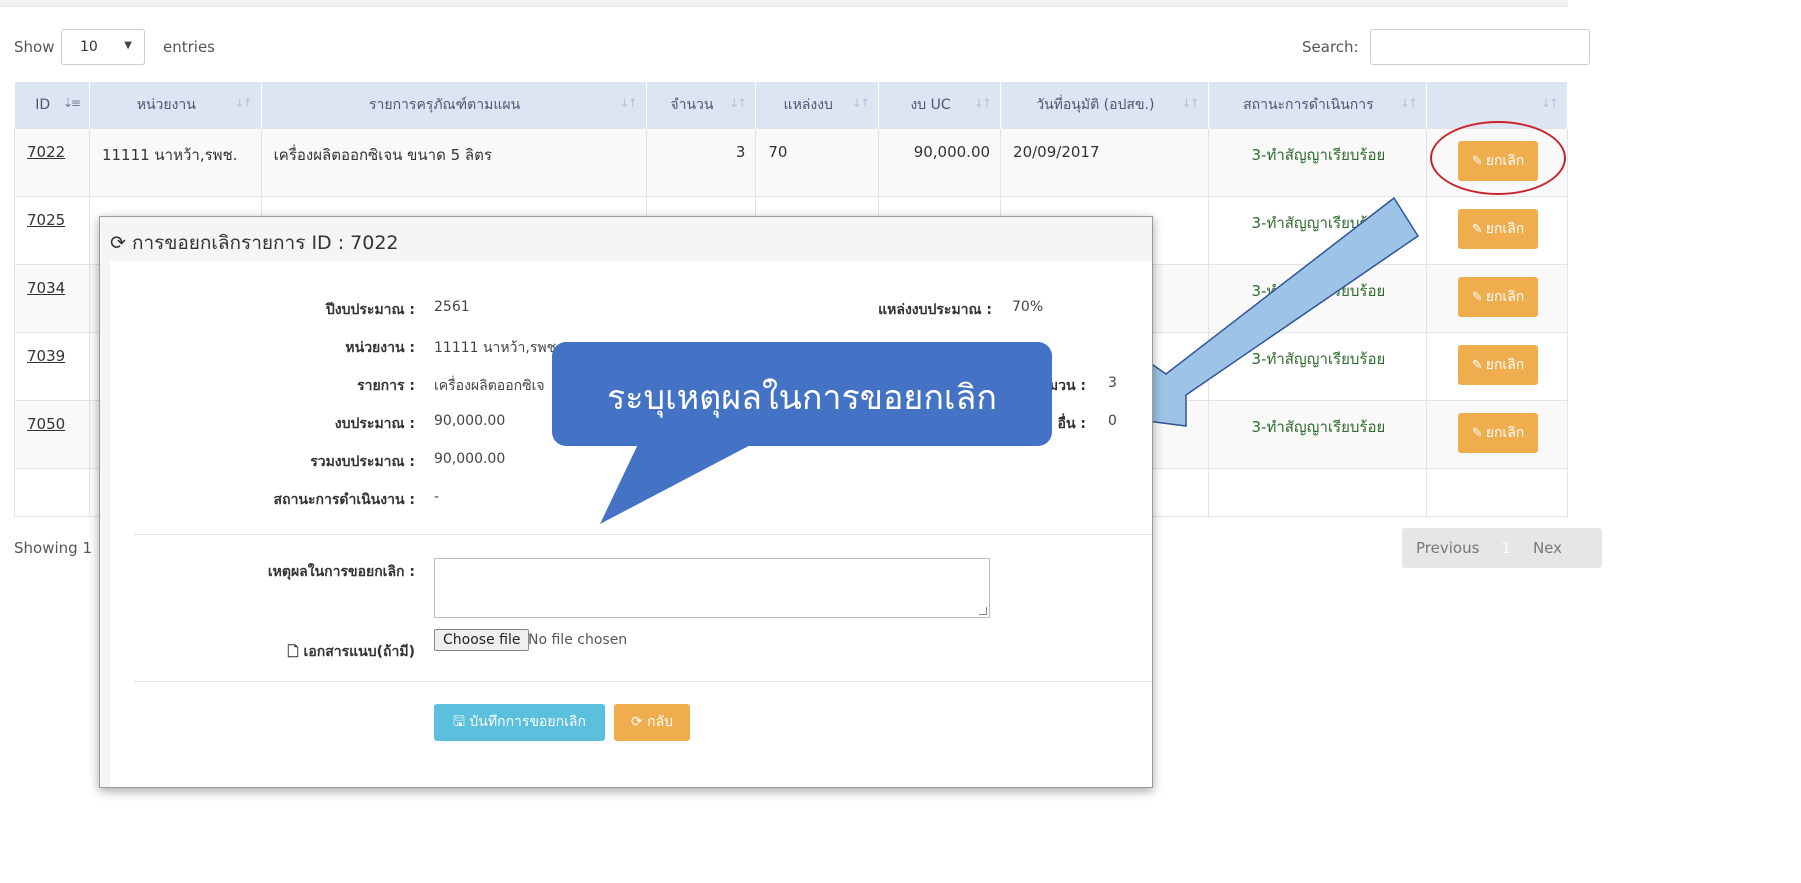 The height and width of the screenshot is (883, 1801). Describe the element at coordinates (701, 162) in the screenshot. I see `row-qty: 3` at that location.